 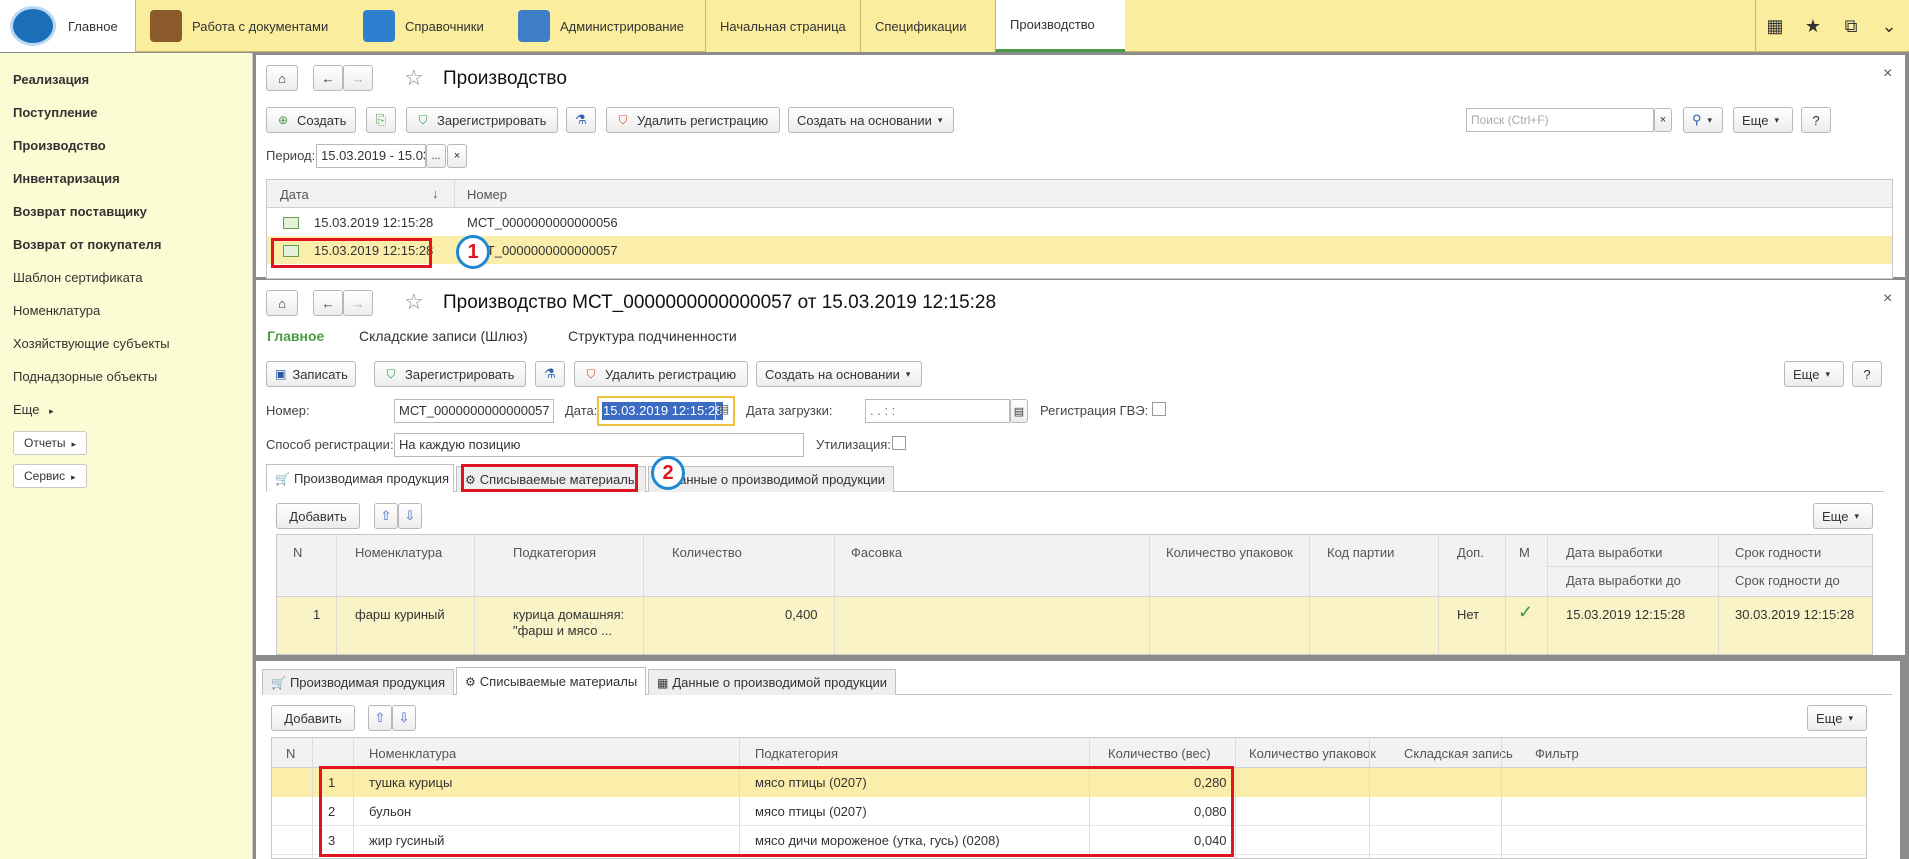 I want to click on registration-method-input: На каждую позицию, so click(x=599, y=445).